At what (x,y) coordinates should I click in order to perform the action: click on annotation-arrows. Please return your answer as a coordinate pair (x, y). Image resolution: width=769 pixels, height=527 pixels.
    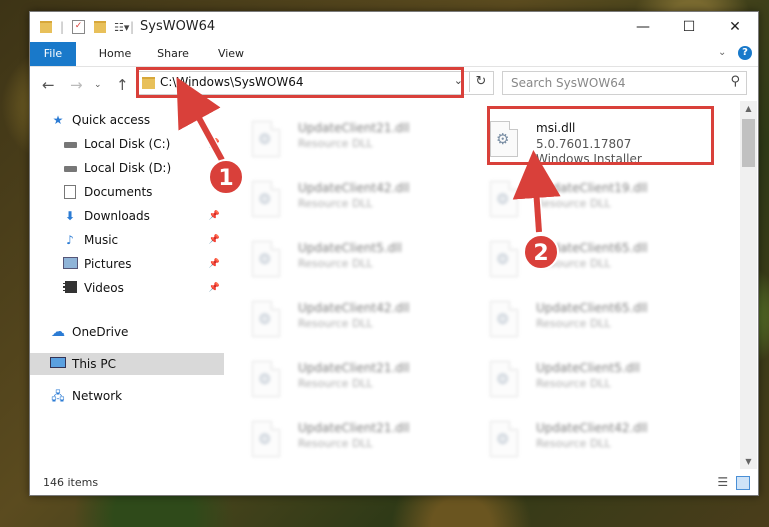
    Looking at the image, I should click on (368, 154).